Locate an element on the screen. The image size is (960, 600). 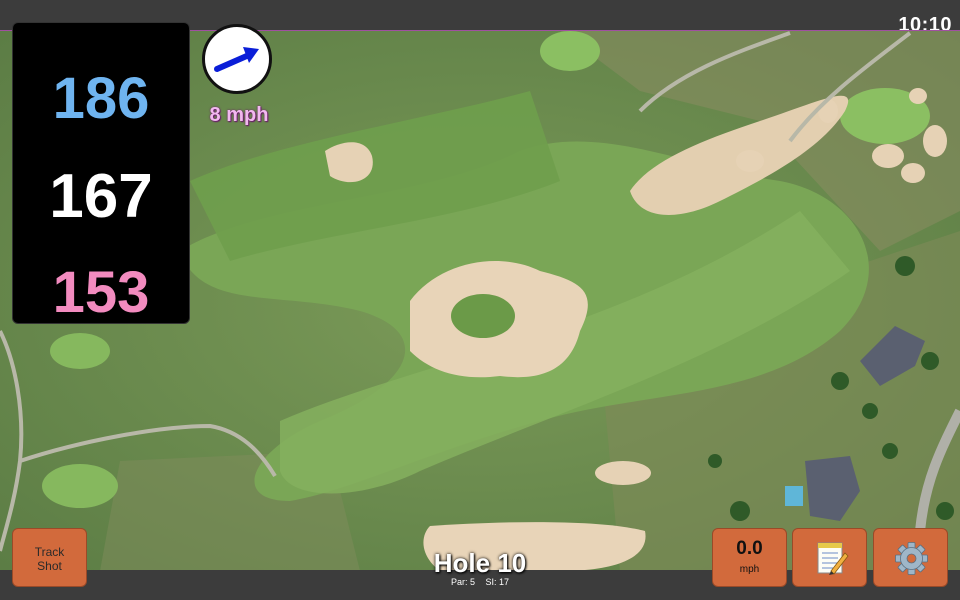
distance-panel: 186 167 153 is located at coordinates (101, 173).